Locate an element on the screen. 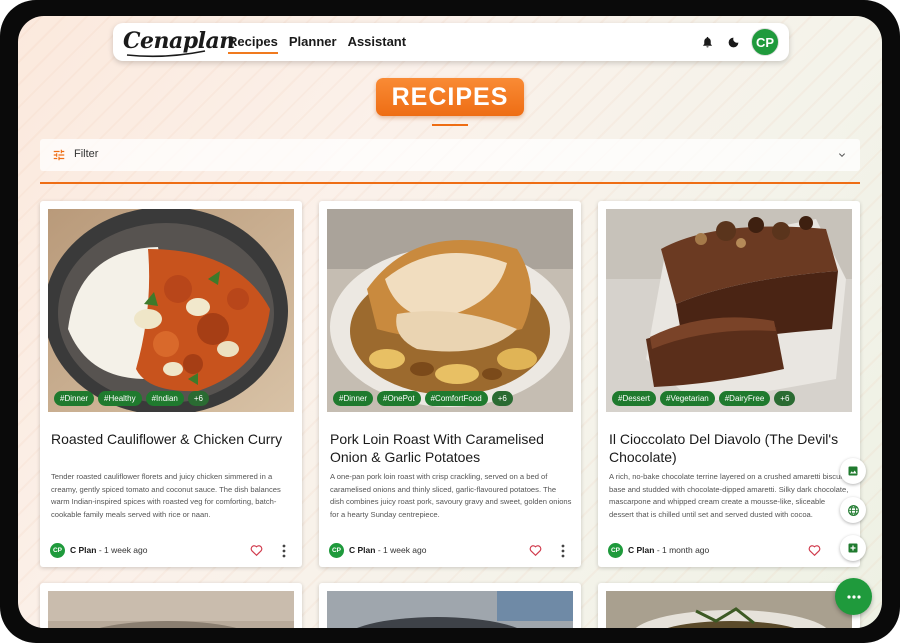 The width and height of the screenshot is (900, 643). add-recipe-button is located at coordinates (853, 548).